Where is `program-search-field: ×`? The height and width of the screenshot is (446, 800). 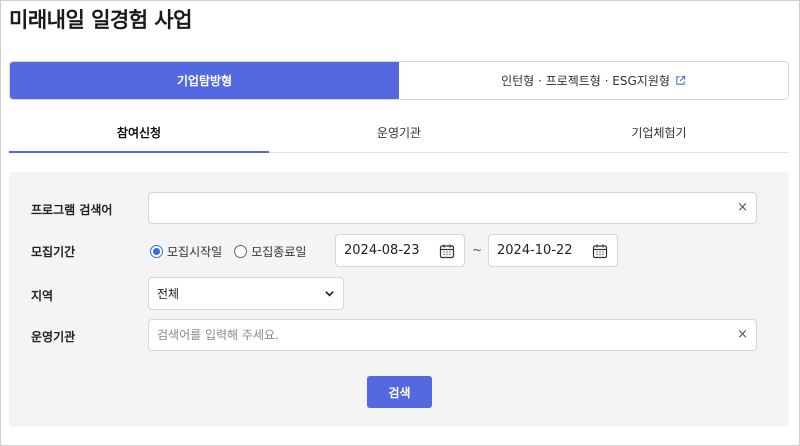 program-search-field: × is located at coordinates (452, 208).